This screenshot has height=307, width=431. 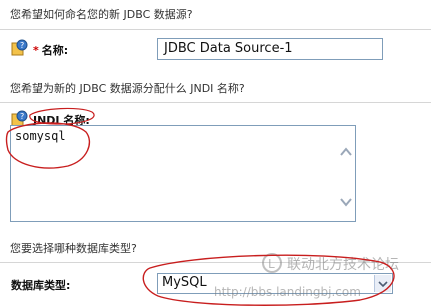 I want to click on scroll-down-icon, so click(x=346, y=202).